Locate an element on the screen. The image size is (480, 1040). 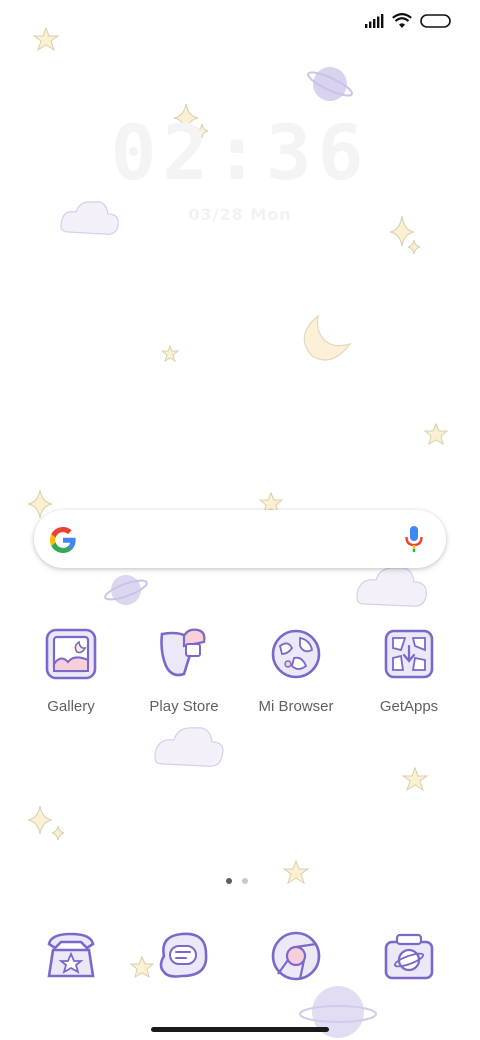
clock-date: 03/28 Mon is located at coordinates (240, 214).